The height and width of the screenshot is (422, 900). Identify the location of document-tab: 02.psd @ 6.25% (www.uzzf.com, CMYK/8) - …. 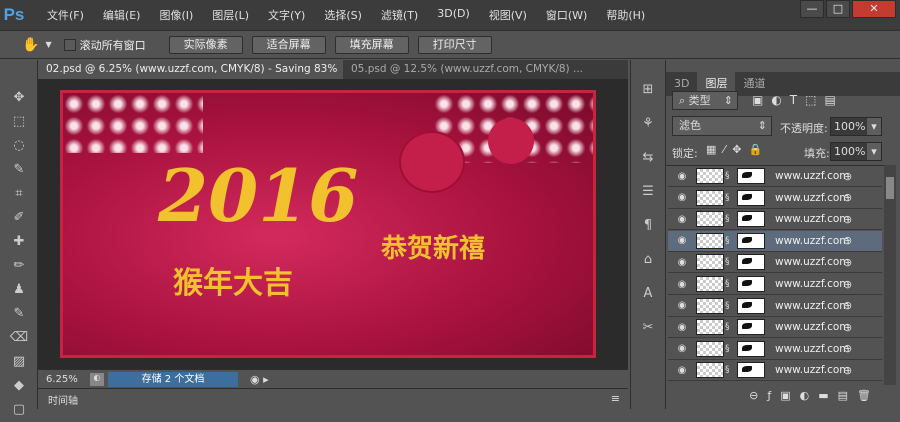
(190, 69).